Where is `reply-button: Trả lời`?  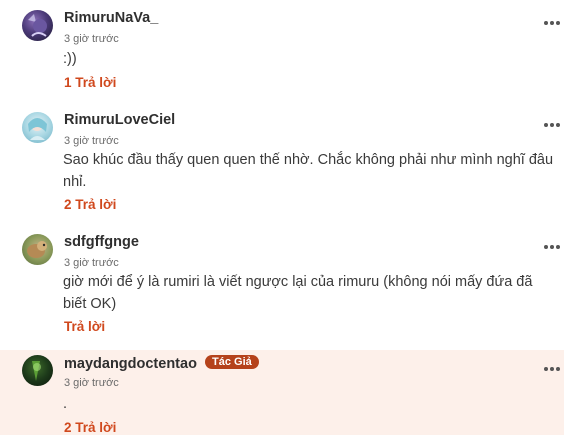
reply-button: Trả lời is located at coordinates (84, 326).